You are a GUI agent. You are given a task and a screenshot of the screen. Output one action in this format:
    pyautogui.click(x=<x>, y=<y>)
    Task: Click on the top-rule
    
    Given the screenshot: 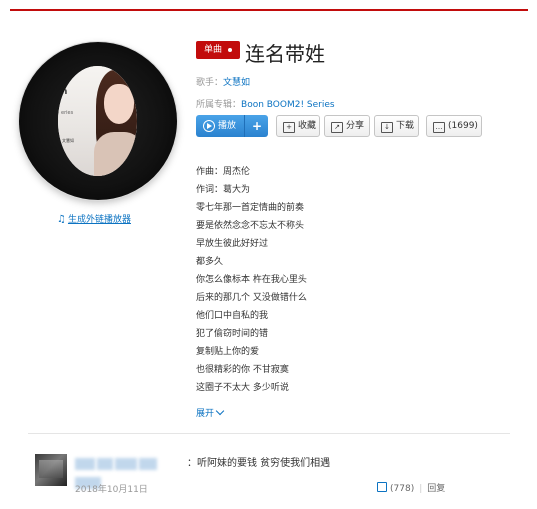 What is the action you would take?
    pyautogui.click(x=269, y=10)
    